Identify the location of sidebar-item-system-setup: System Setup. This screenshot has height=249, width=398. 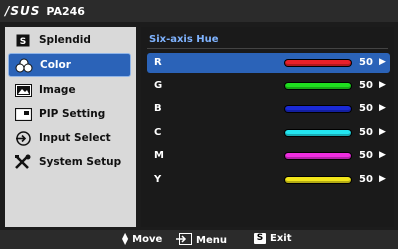
(70, 162).